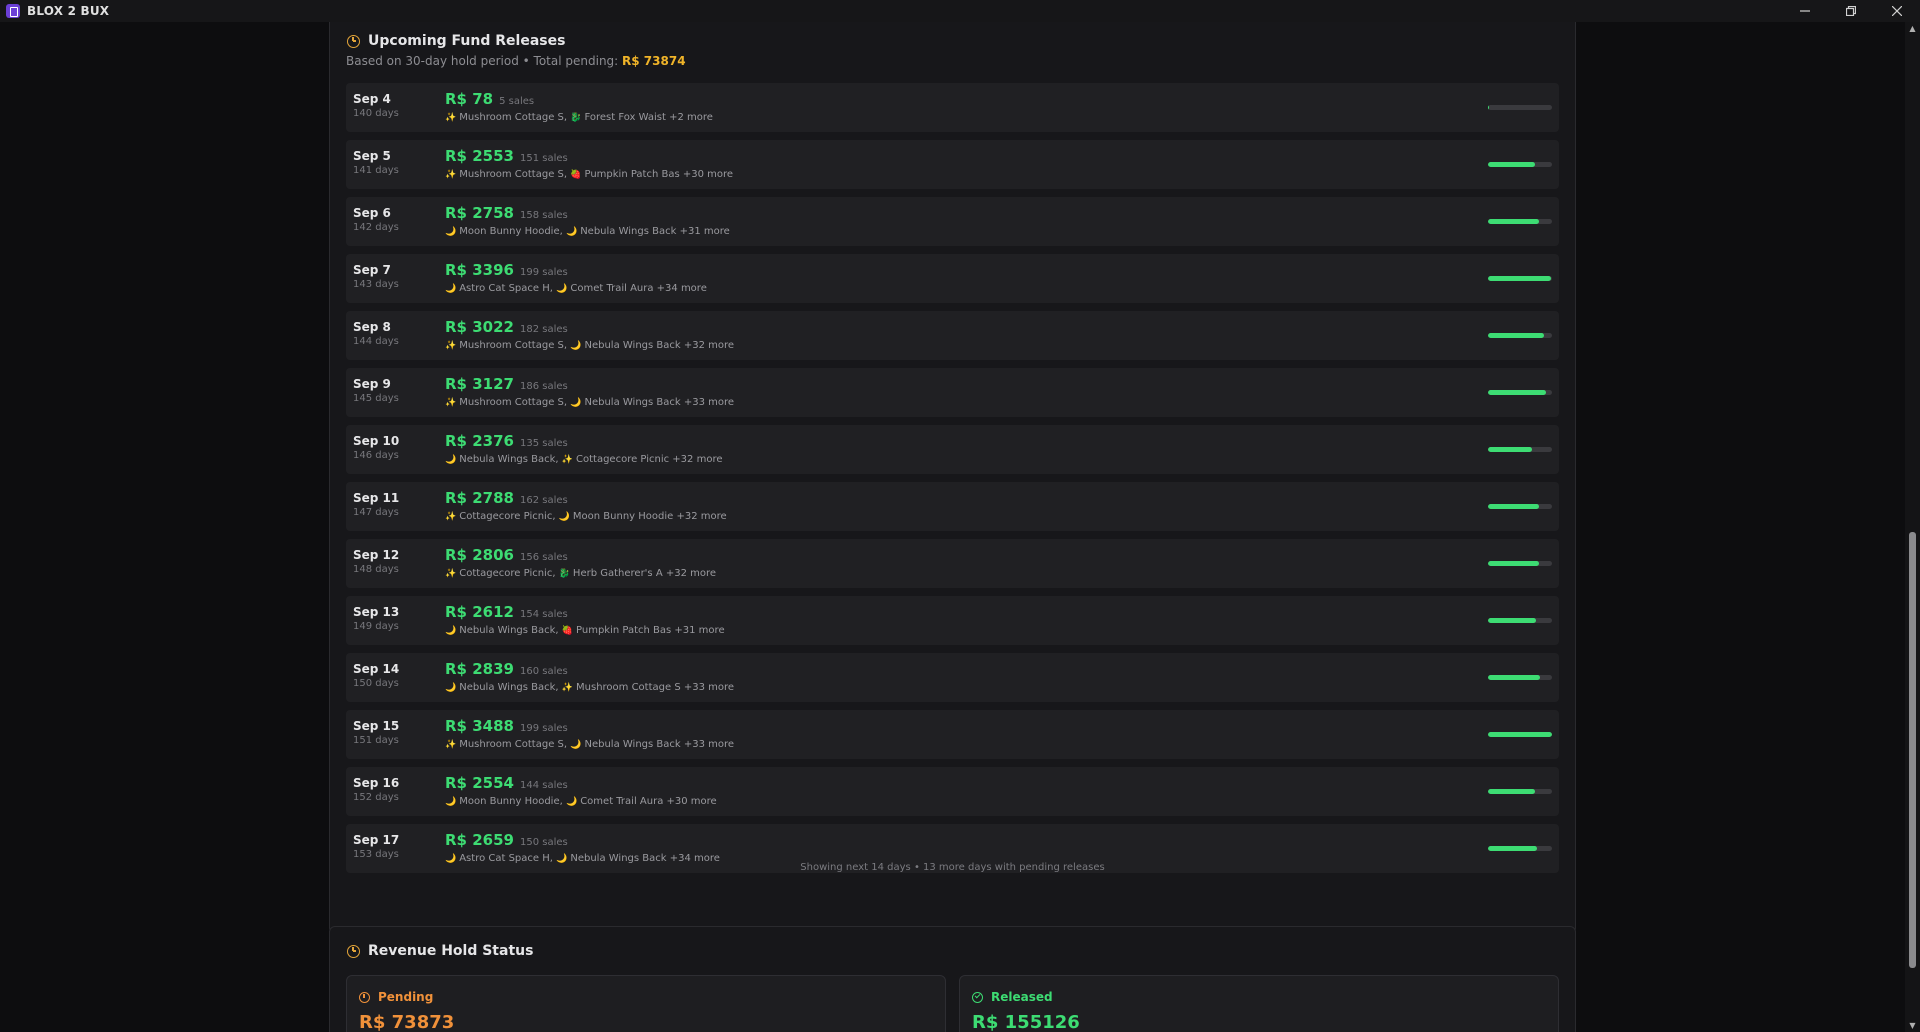 This screenshot has width=1920, height=1032. What do you see at coordinates (576, 118) in the screenshot?
I see `item-emoji-icon: 🐉` at bounding box center [576, 118].